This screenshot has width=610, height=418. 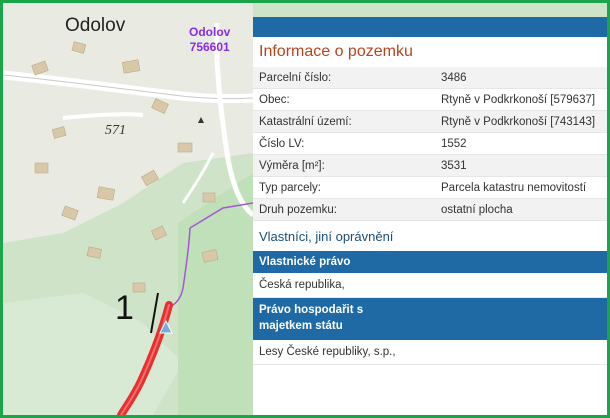 I want to click on row-key-land-type: Druh pozemku:, so click(x=344, y=209).